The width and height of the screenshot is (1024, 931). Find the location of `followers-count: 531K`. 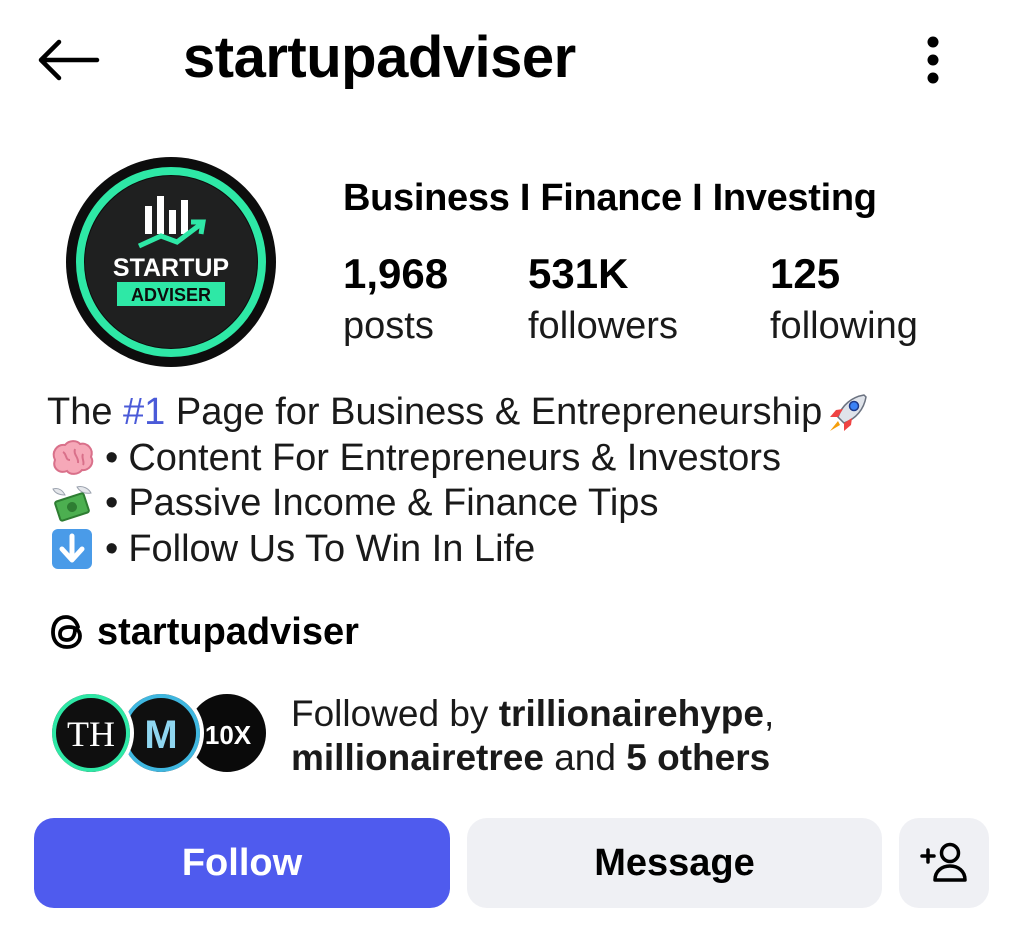

followers-count: 531K is located at coordinates (578, 273).